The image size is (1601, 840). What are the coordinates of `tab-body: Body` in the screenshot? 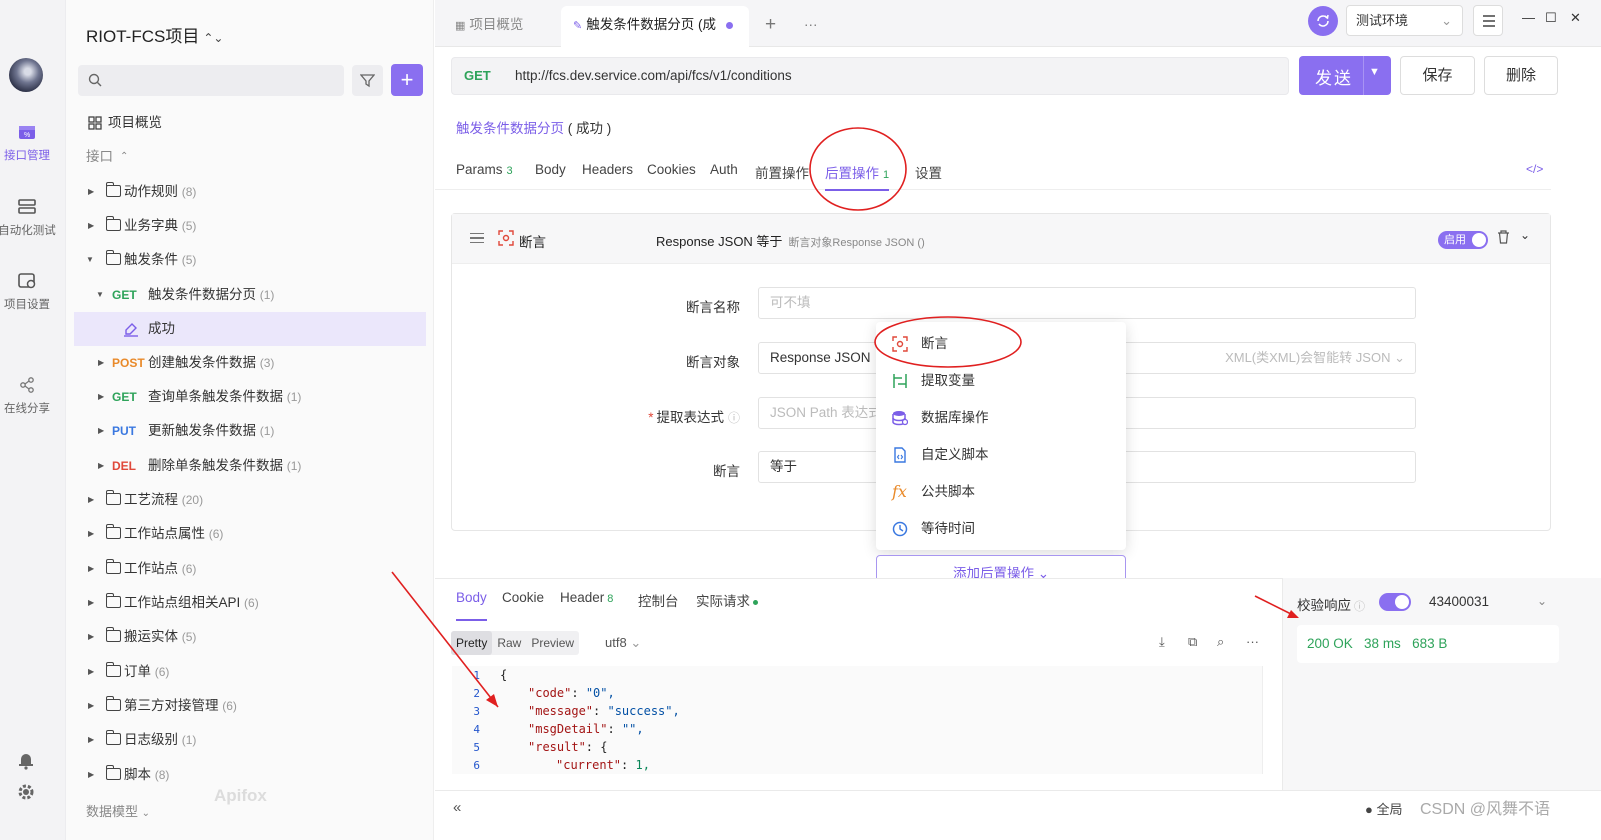 It's located at (550, 169).